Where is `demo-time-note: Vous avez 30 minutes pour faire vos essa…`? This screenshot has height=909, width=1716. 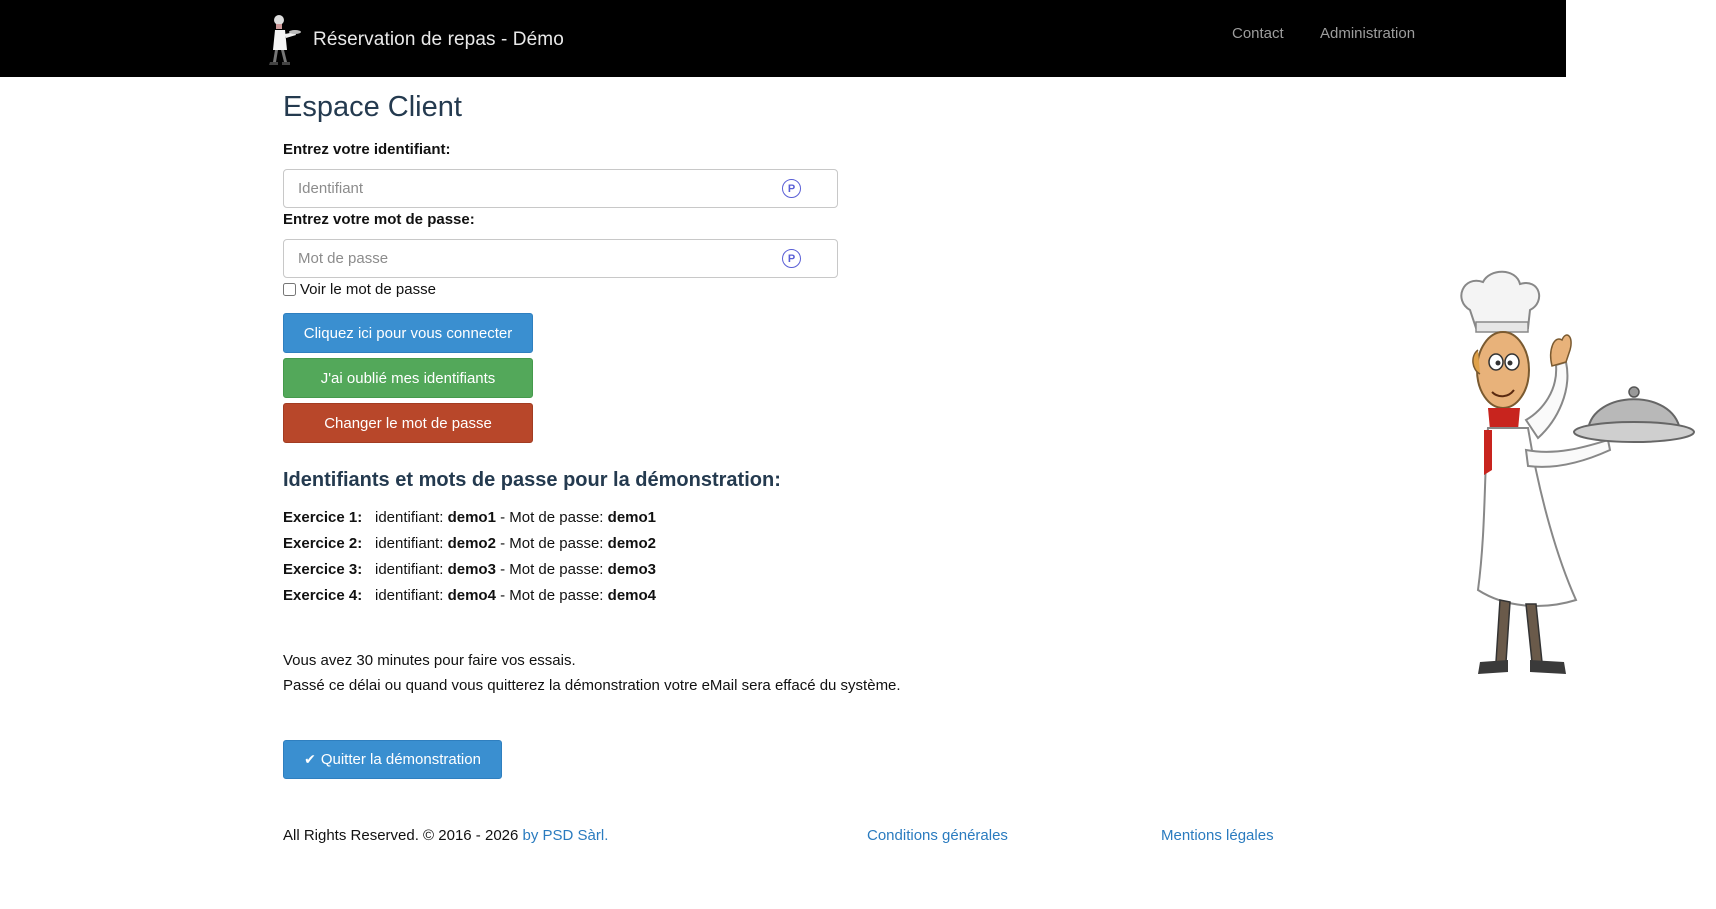
demo-time-note: Vous avez 30 minutes pour faire vos essa… is located at coordinates (429, 660).